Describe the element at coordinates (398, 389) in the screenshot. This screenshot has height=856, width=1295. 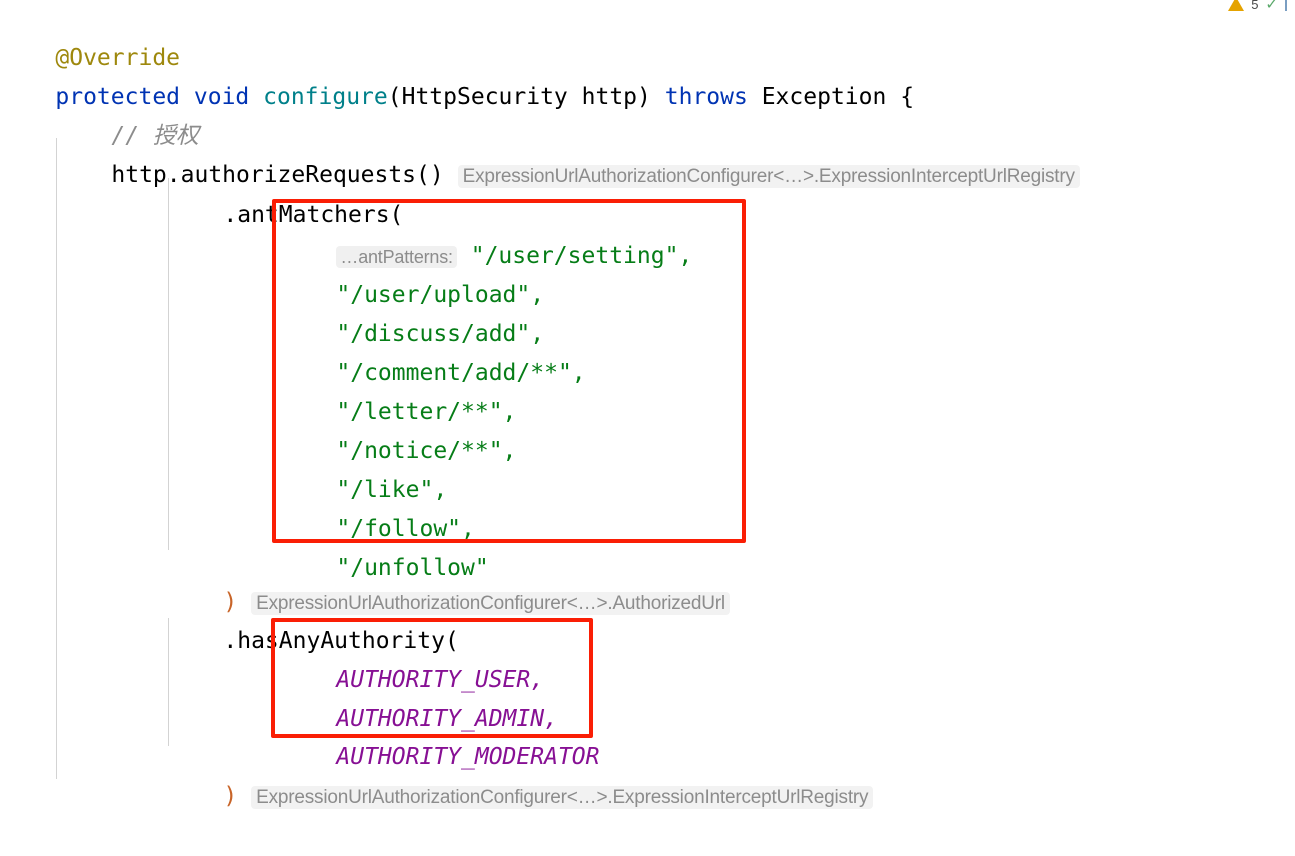
I see `code-line-pattern-4: "/letter/**",` at that location.